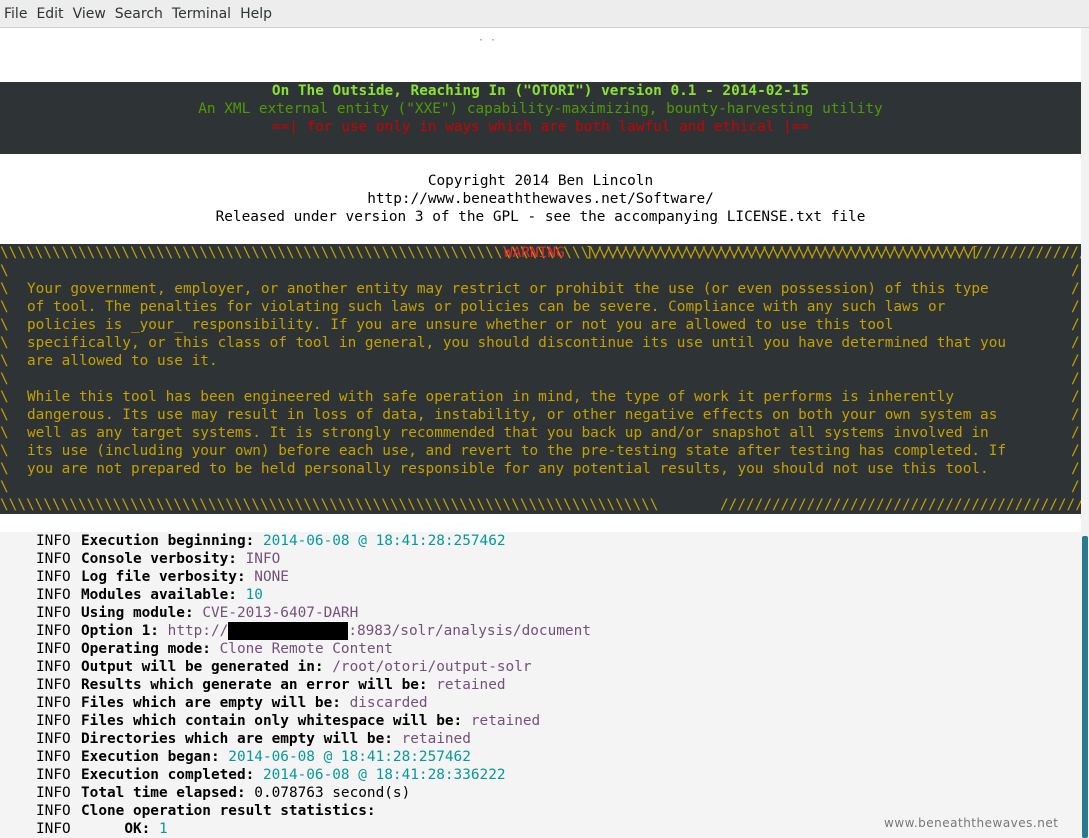 The width and height of the screenshot is (1089, 838). What do you see at coordinates (163, 829) in the screenshot?
I see `log-value: 1` at bounding box center [163, 829].